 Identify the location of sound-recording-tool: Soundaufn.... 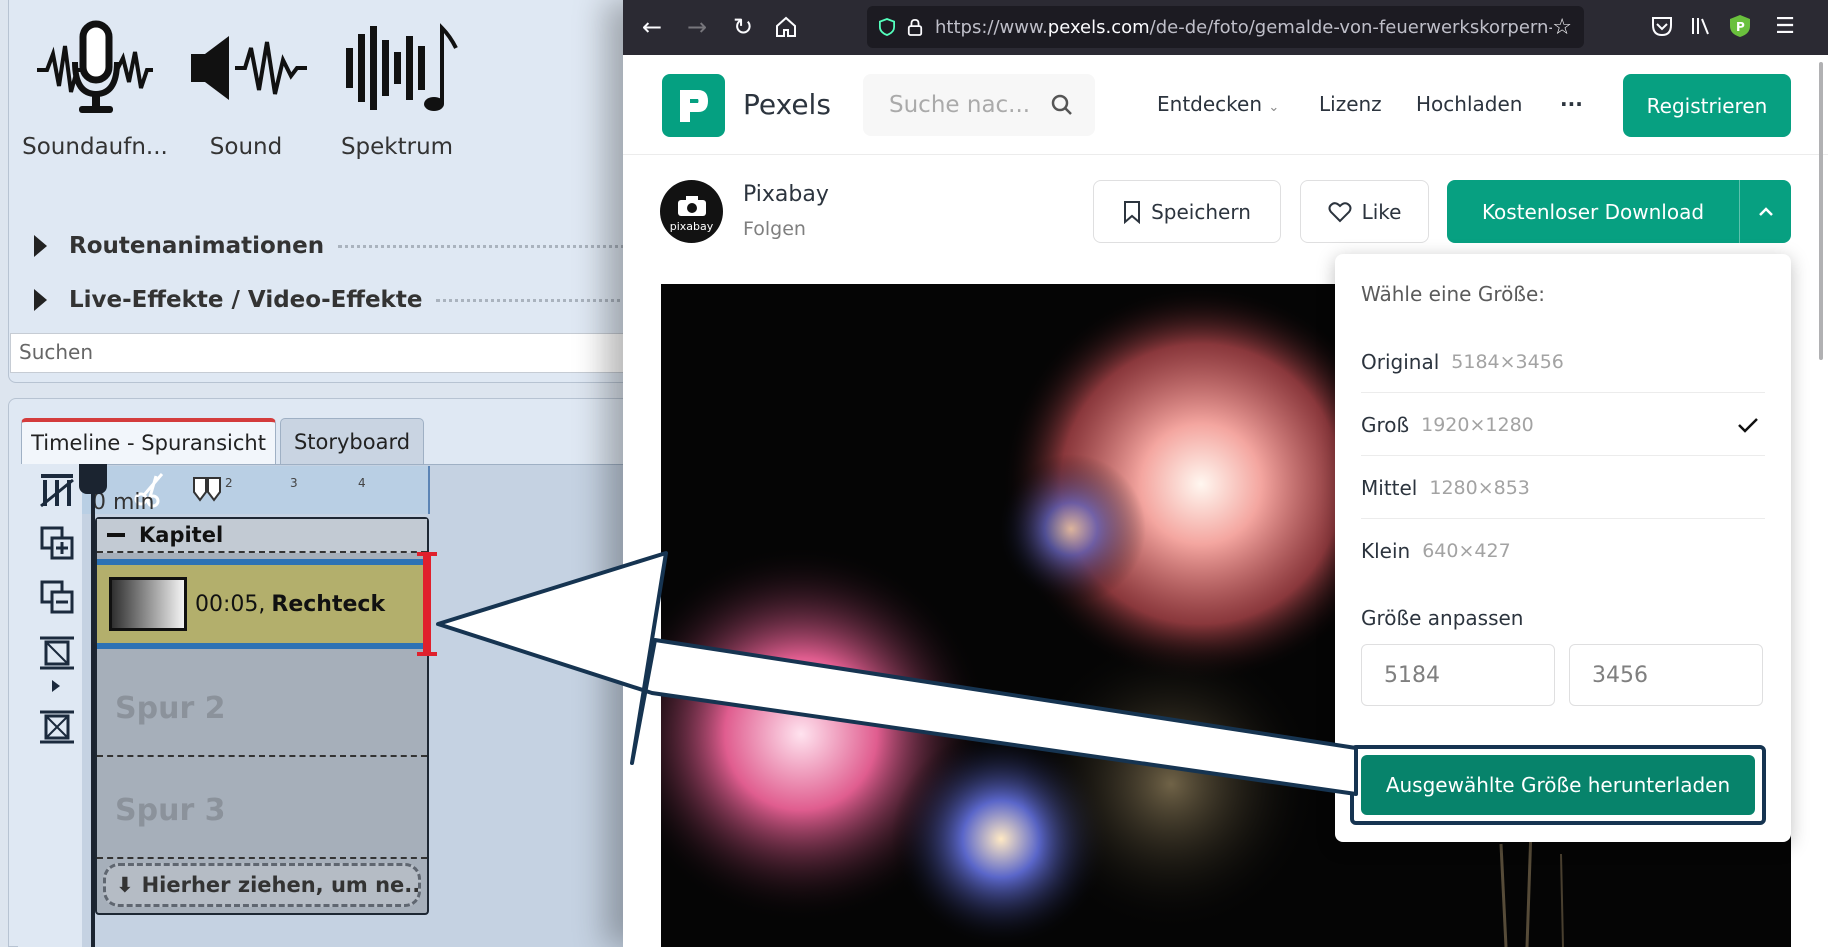
(95, 89).